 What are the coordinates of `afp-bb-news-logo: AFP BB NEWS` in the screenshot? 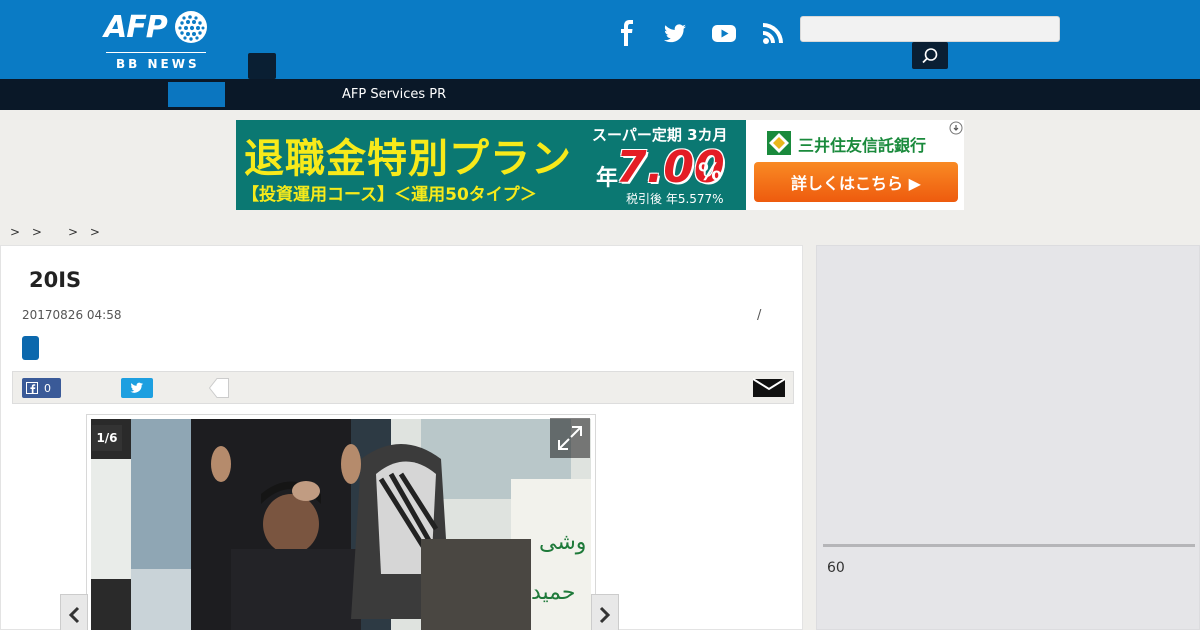 It's located at (156, 40).